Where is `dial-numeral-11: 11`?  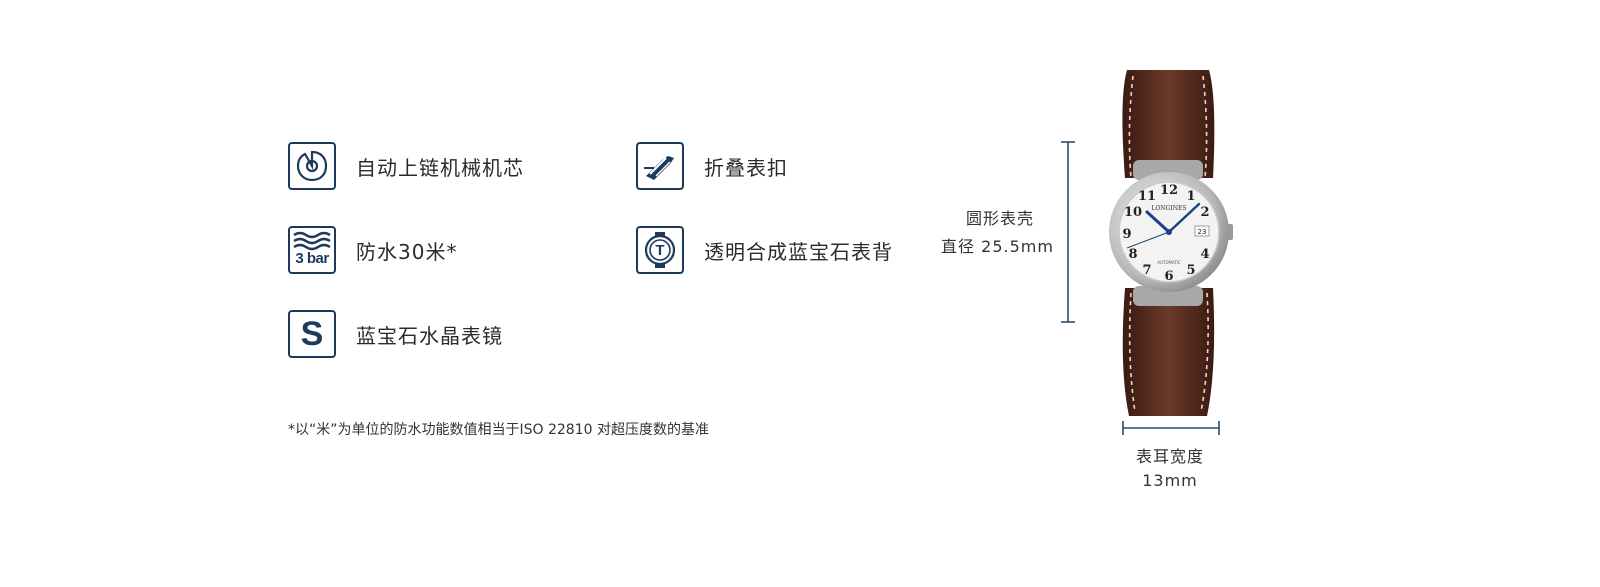 dial-numeral-11: 11 is located at coordinates (1147, 196).